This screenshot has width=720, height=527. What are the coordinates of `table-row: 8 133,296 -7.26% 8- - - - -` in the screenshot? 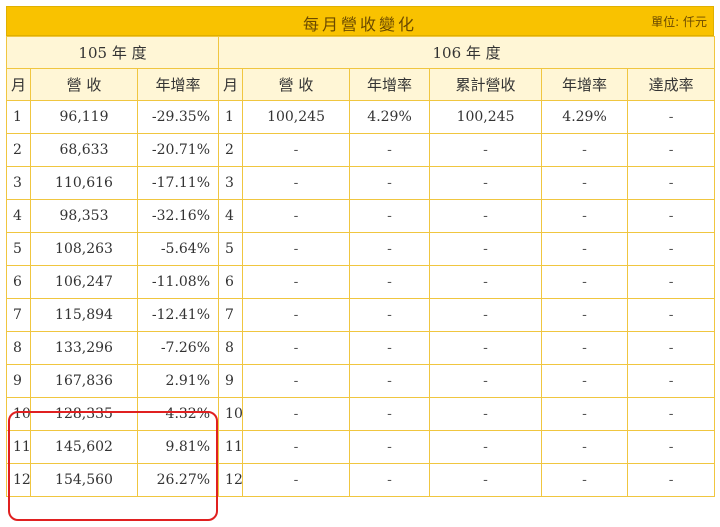 It's located at (361, 348).